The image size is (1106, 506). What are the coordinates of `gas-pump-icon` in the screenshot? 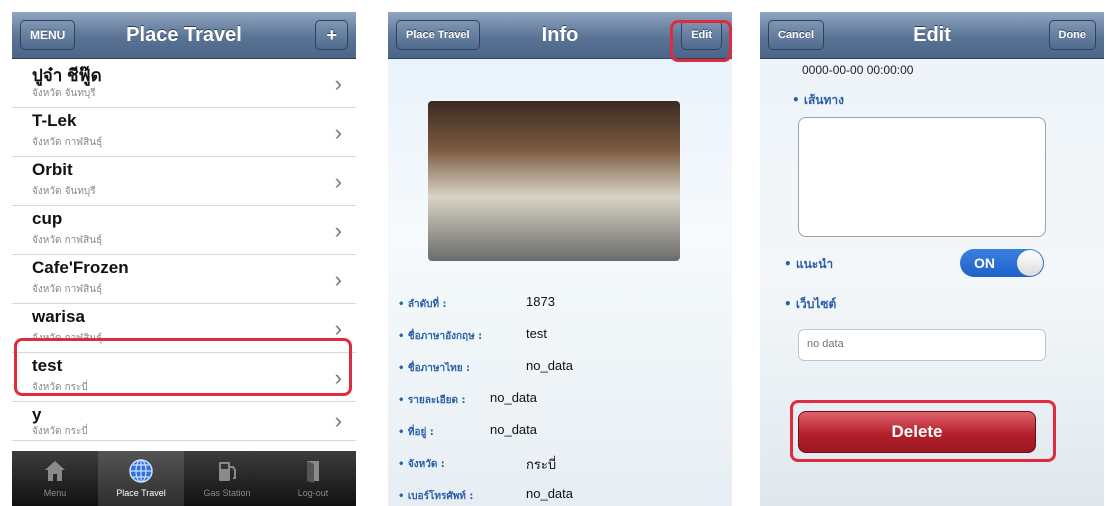 It's located at (227, 471).